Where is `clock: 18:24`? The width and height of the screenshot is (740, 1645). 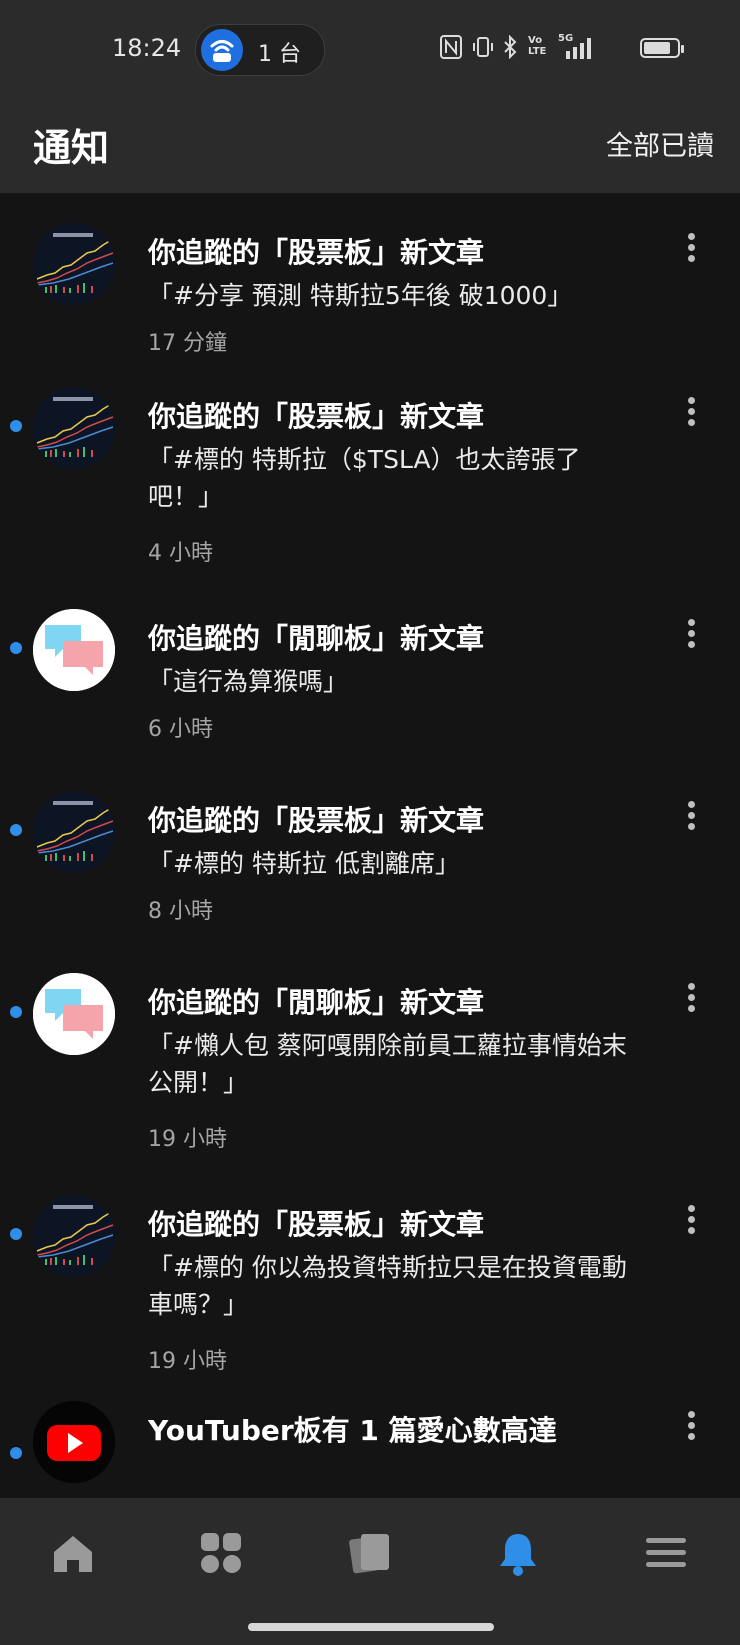 clock: 18:24 is located at coordinates (147, 48).